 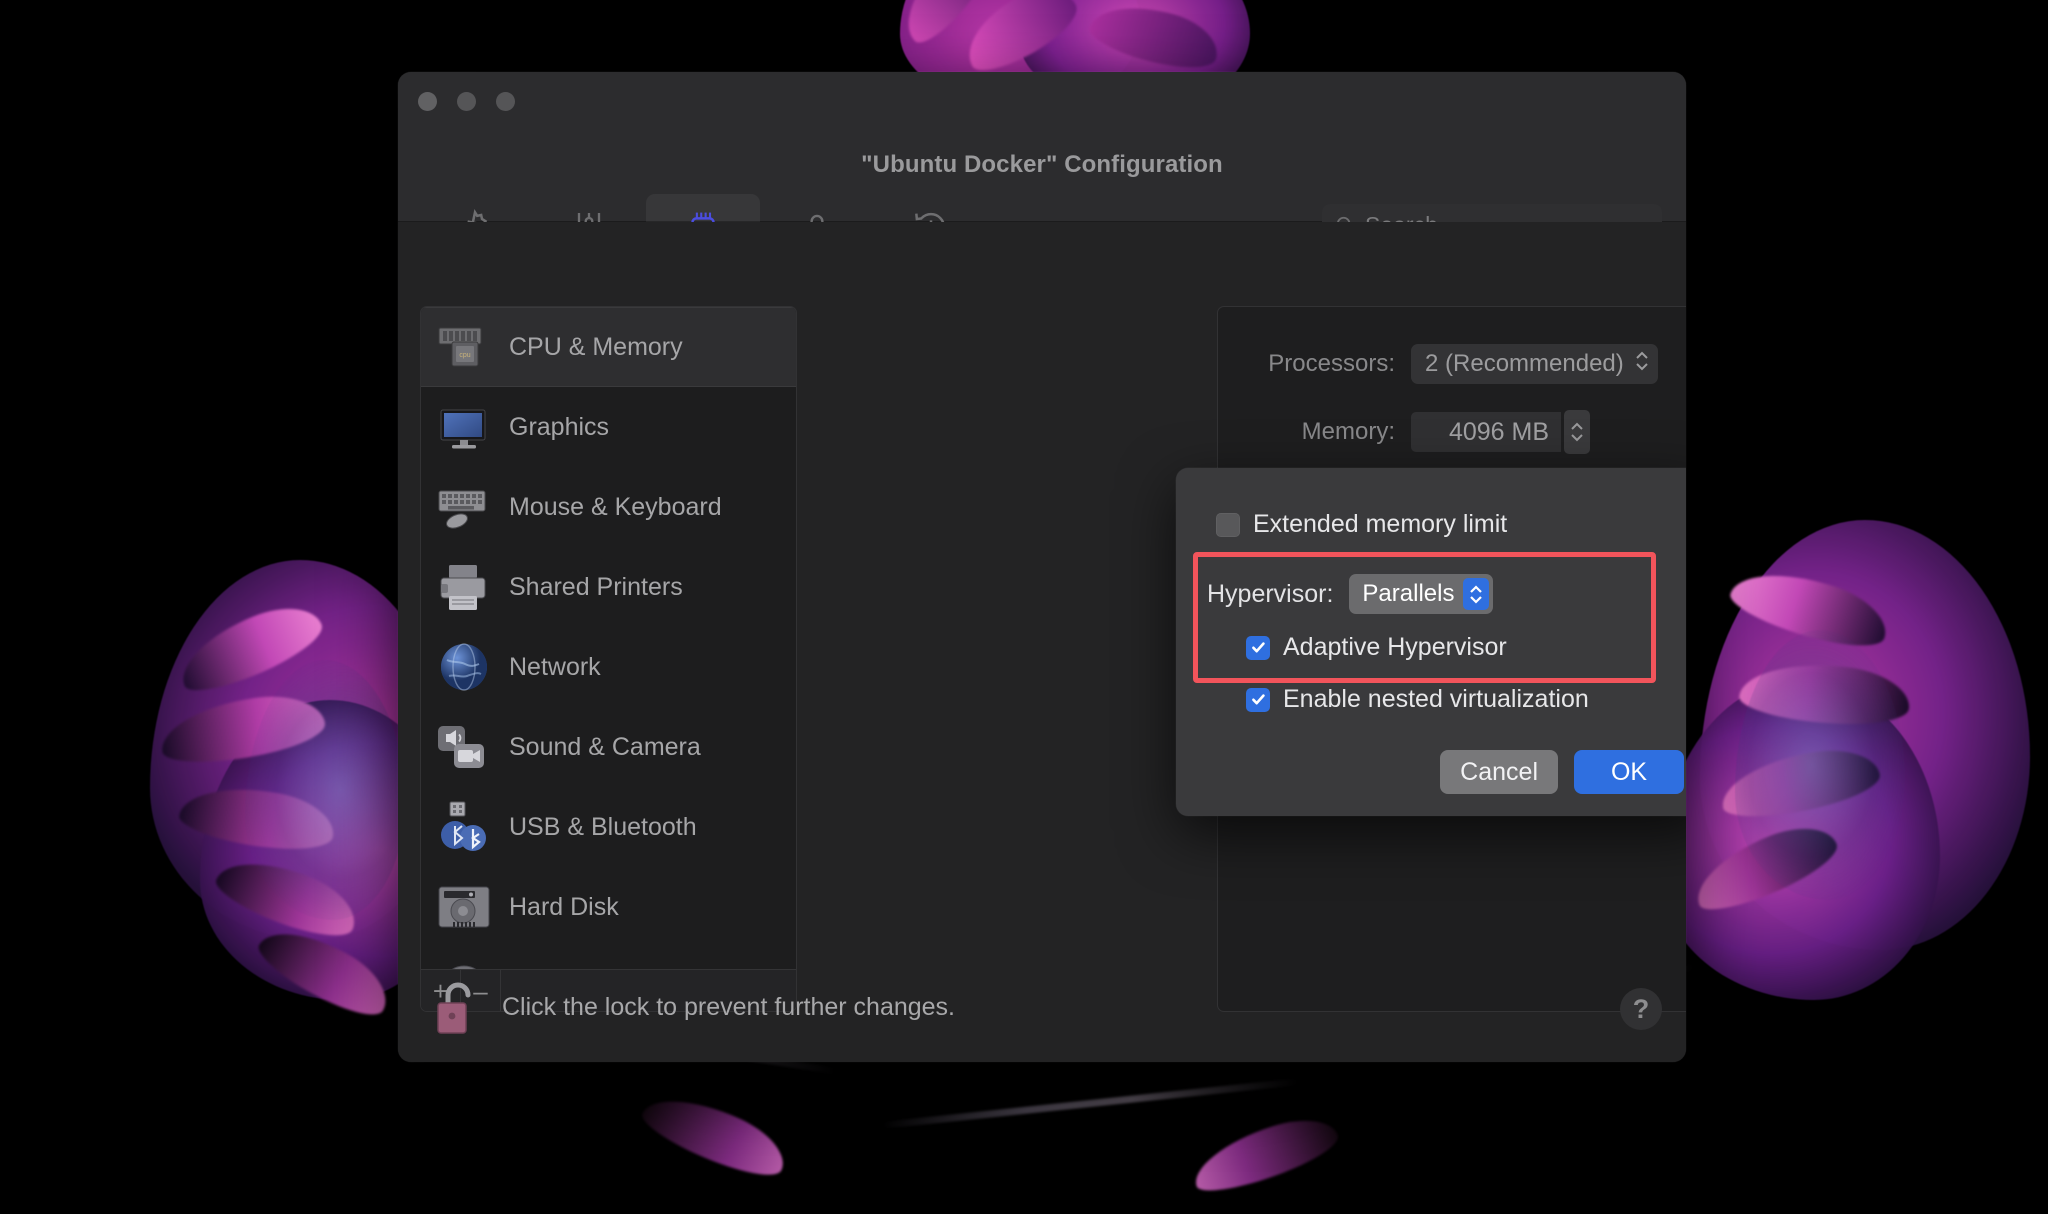 I want to click on hypervisor-highlight-box, so click(x=1424, y=617).